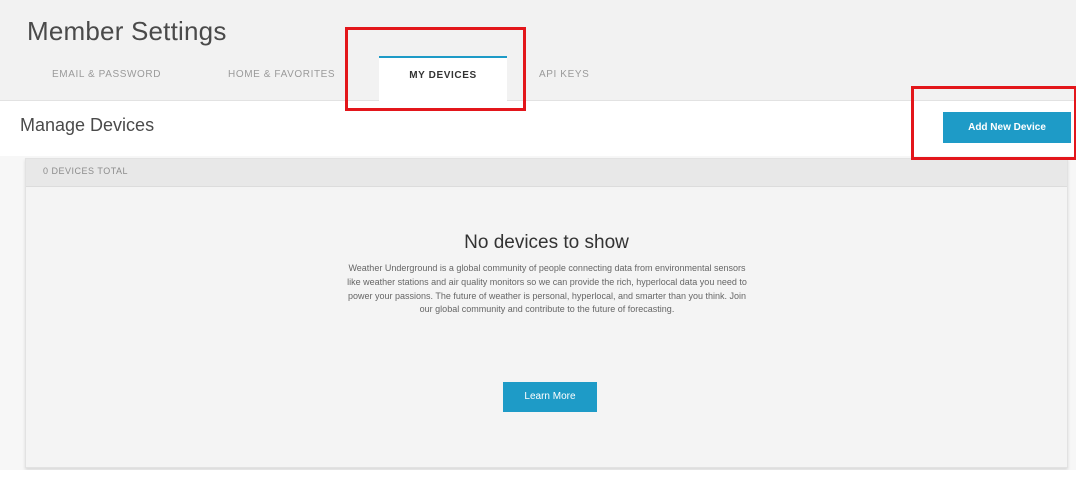  I want to click on empty-state-title: No devices to show, so click(546, 242).